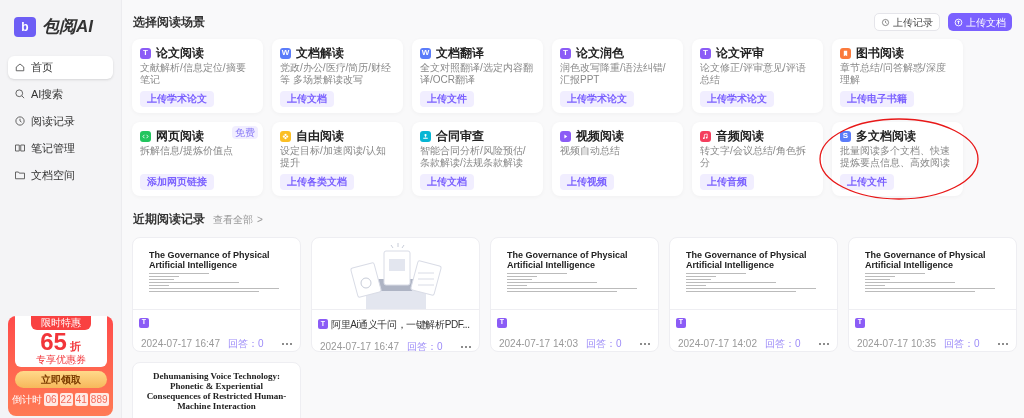 This screenshot has height=418, width=1024. What do you see at coordinates (60, 360) in the screenshot?
I see `coupon-caption: 专享优惠券` at bounding box center [60, 360].